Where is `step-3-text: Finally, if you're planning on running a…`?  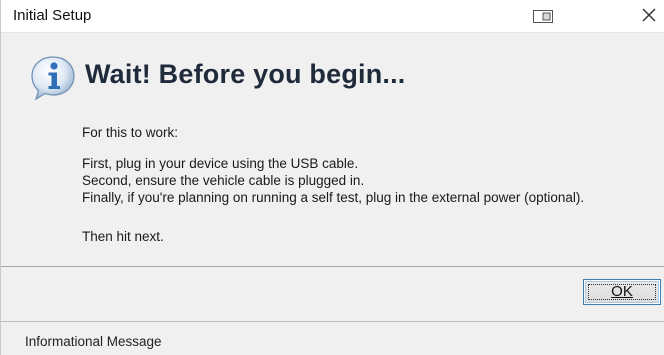
step-3-text: Finally, if you're planning on running a… is located at coordinates (333, 197).